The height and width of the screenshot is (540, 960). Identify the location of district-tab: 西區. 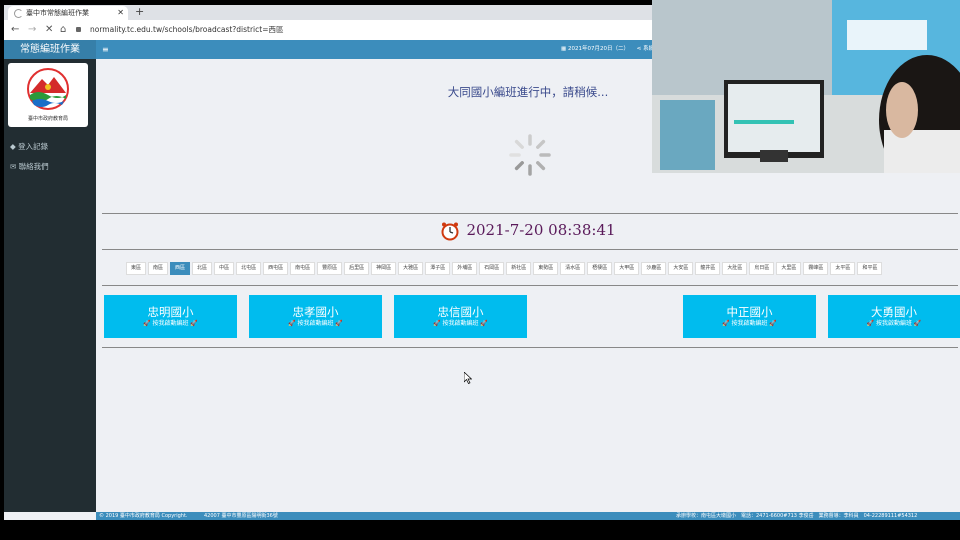
(180, 268).